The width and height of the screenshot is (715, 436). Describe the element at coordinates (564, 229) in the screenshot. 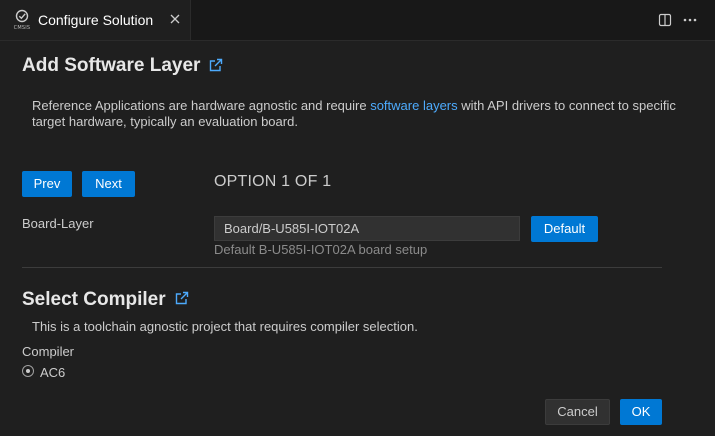

I see `default-button: Default` at that location.